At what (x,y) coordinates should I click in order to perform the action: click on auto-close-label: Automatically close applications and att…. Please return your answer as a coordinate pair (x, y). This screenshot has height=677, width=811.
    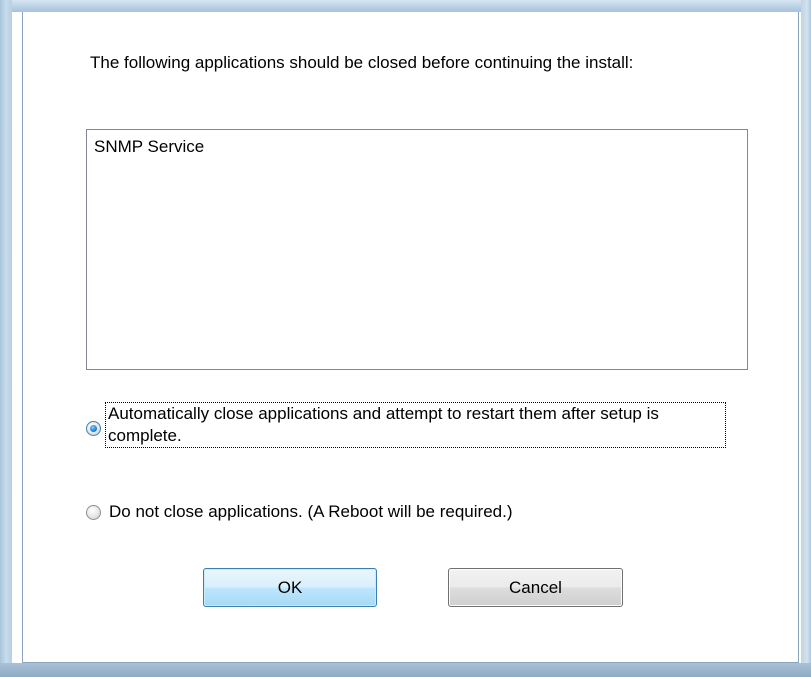
    Looking at the image, I should click on (415, 425).